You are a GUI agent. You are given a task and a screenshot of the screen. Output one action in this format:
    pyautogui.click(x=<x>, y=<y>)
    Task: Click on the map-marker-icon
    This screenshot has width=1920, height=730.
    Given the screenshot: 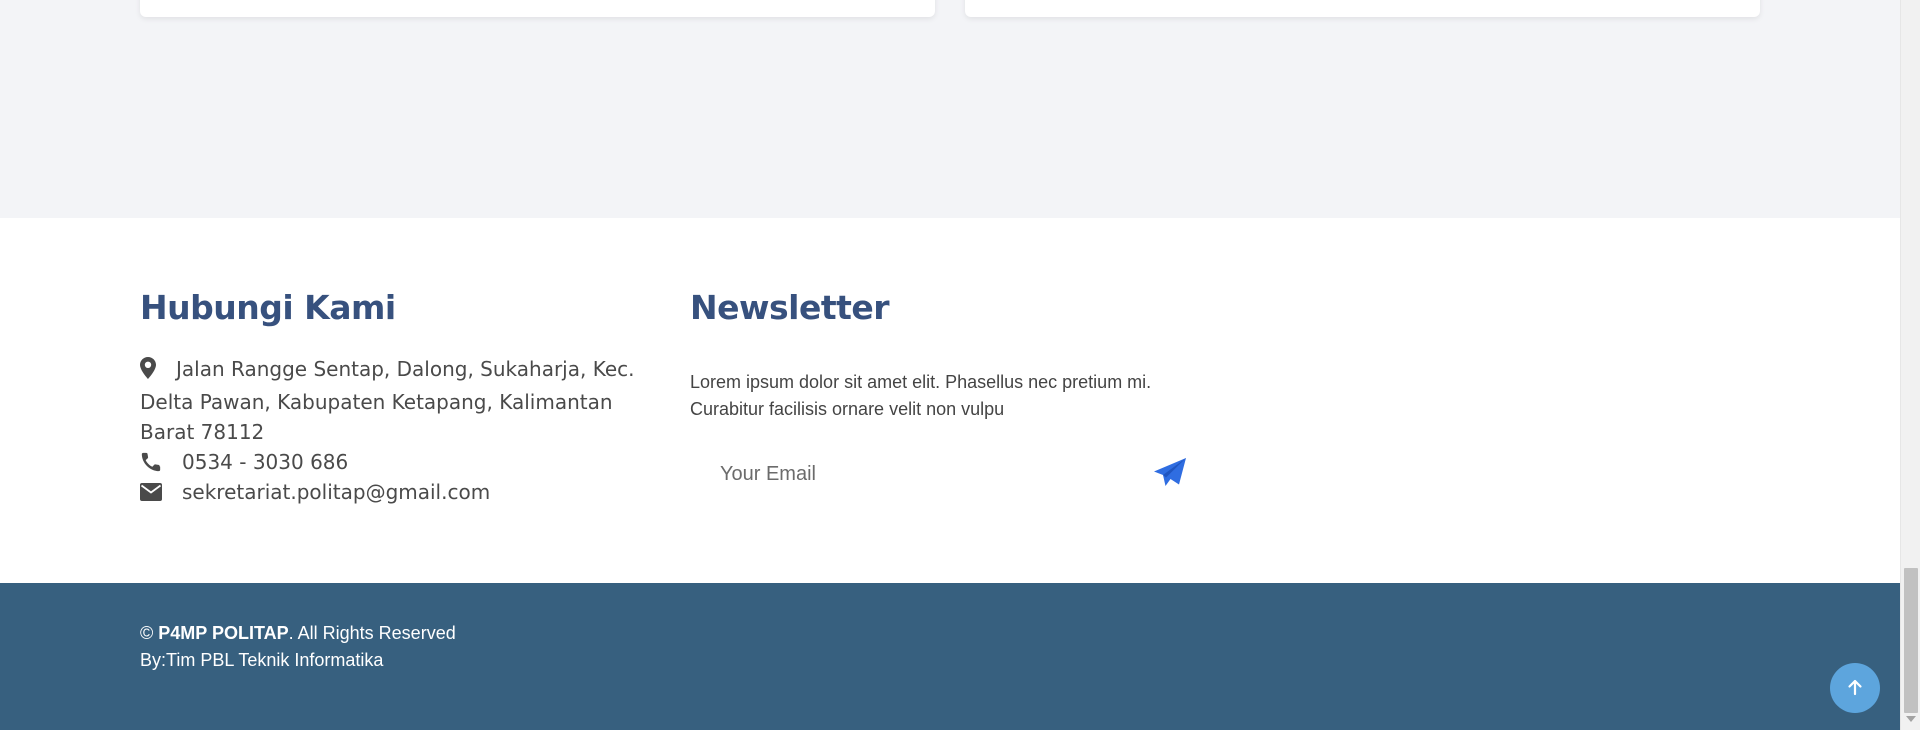 What is the action you would take?
    pyautogui.click(x=158, y=370)
    